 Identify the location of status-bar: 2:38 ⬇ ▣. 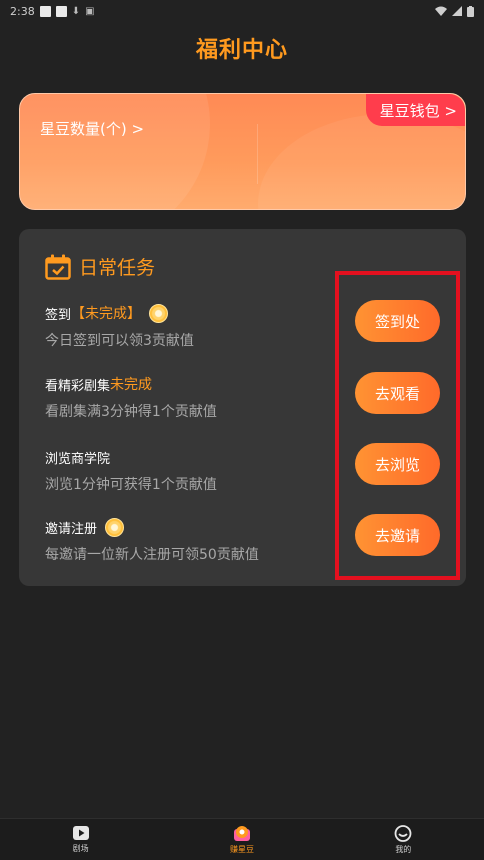
(242, 11).